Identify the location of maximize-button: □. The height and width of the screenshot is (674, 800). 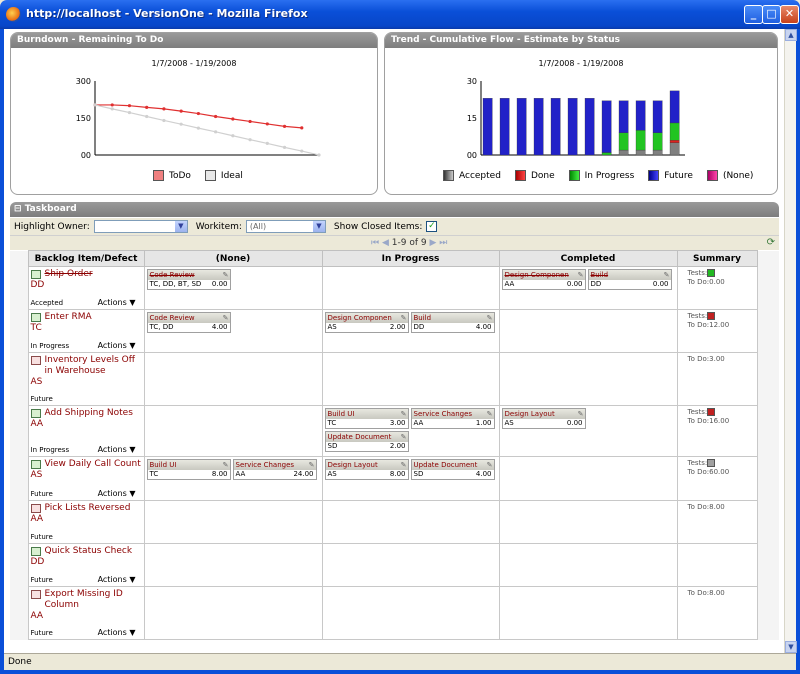
(771, 14).